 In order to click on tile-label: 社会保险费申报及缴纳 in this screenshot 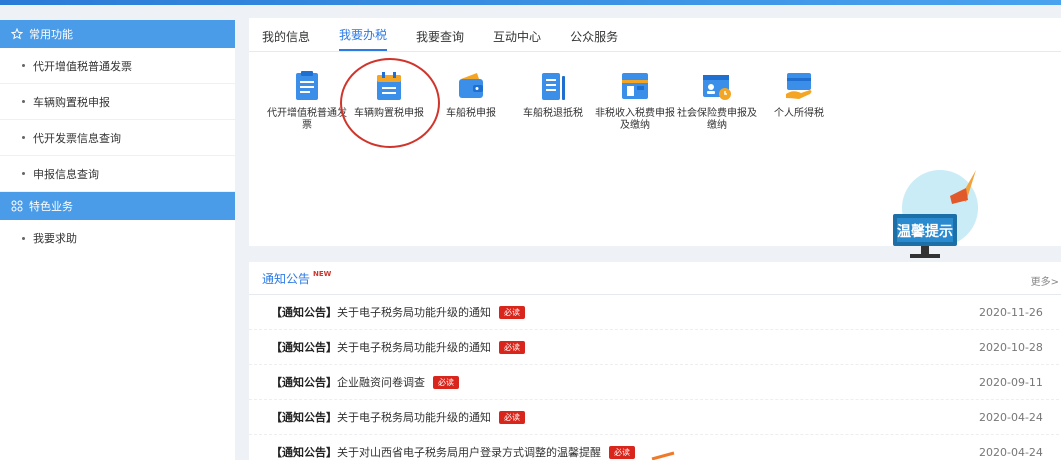, I will do `click(717, 119)`.